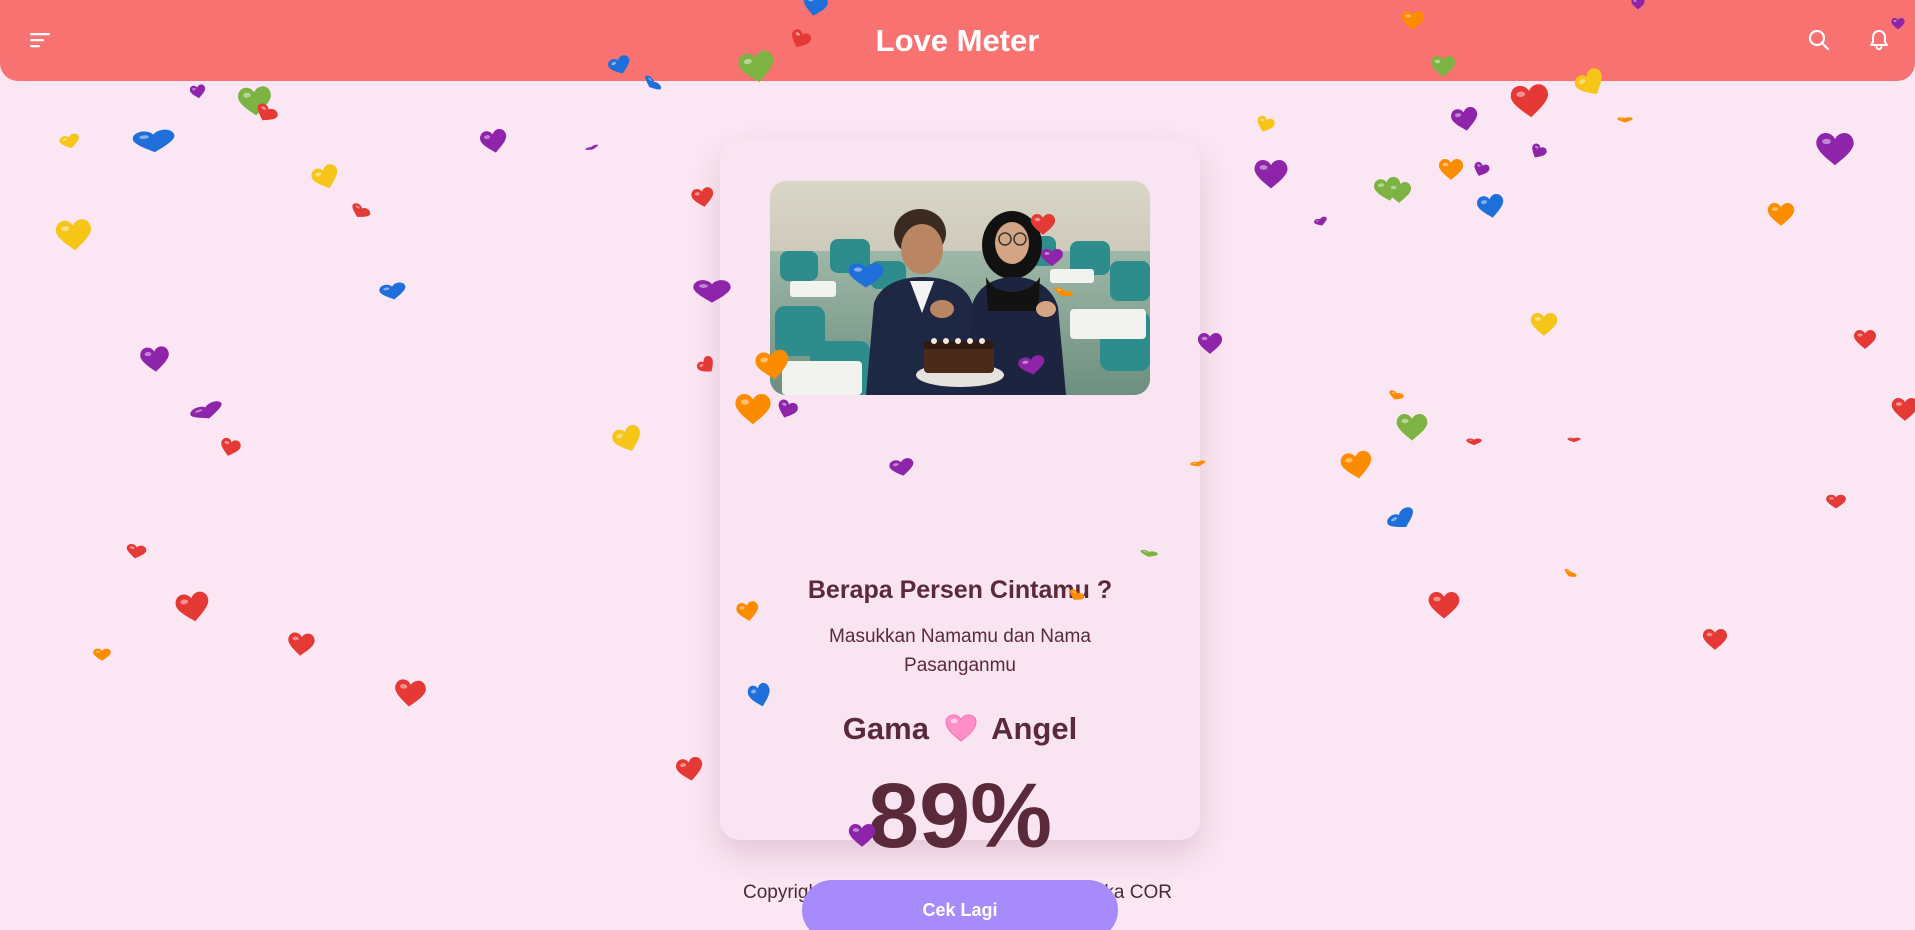 The height and width of the screenshot is (930, 1915). I want to click on pink-heart-icon, so click(961, 732).